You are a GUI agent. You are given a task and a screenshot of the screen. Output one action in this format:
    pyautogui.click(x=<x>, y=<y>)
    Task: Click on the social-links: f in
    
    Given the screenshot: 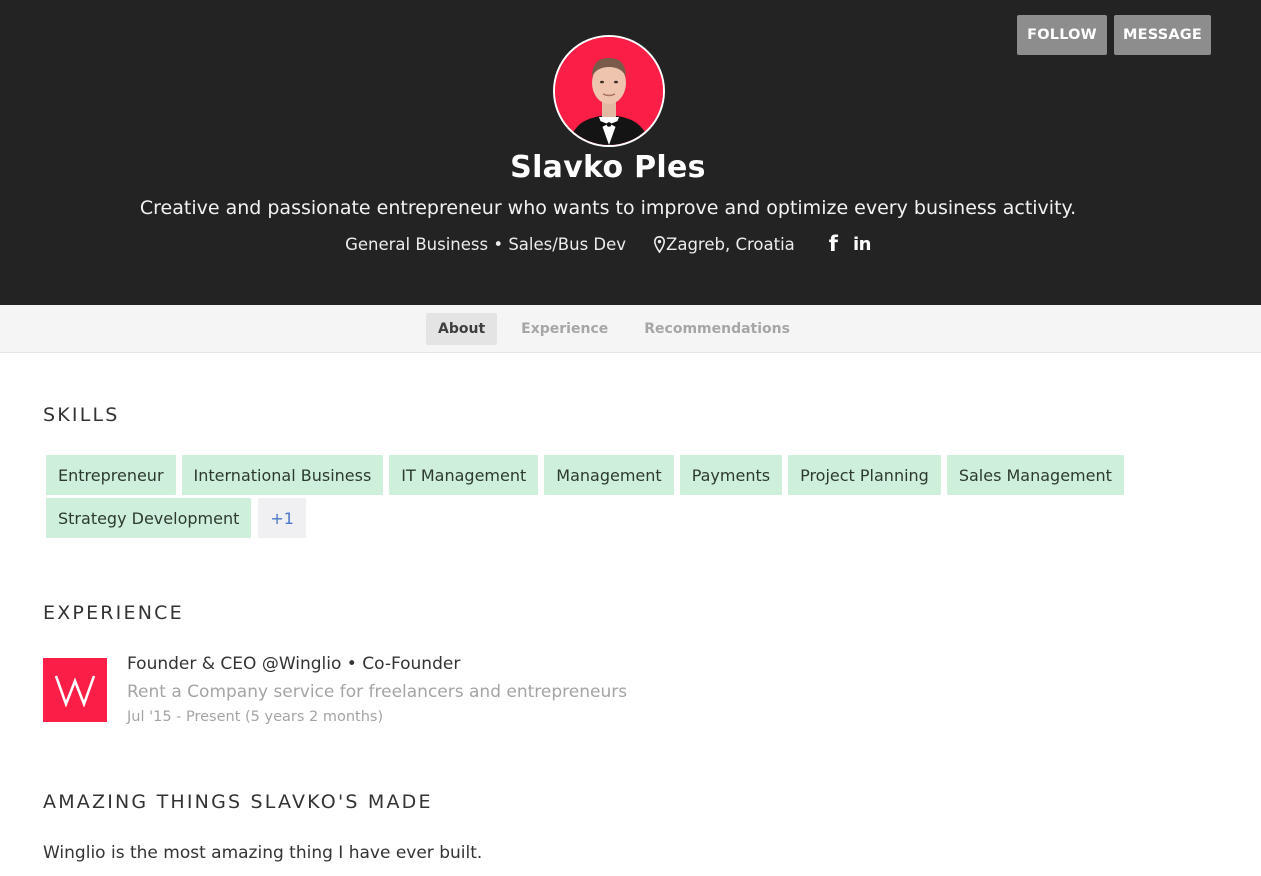 What is the action you would take?
    pyautogui.click(x=850, y=244)
    